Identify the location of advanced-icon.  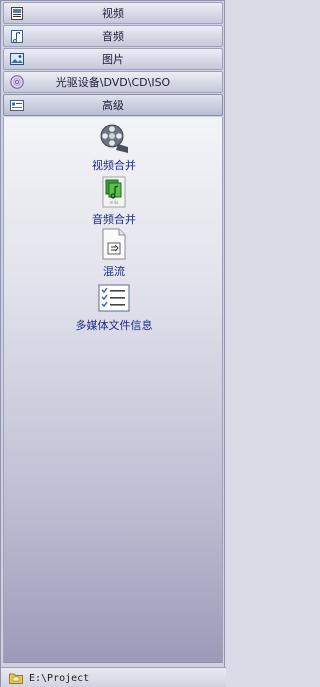
(17, 105).